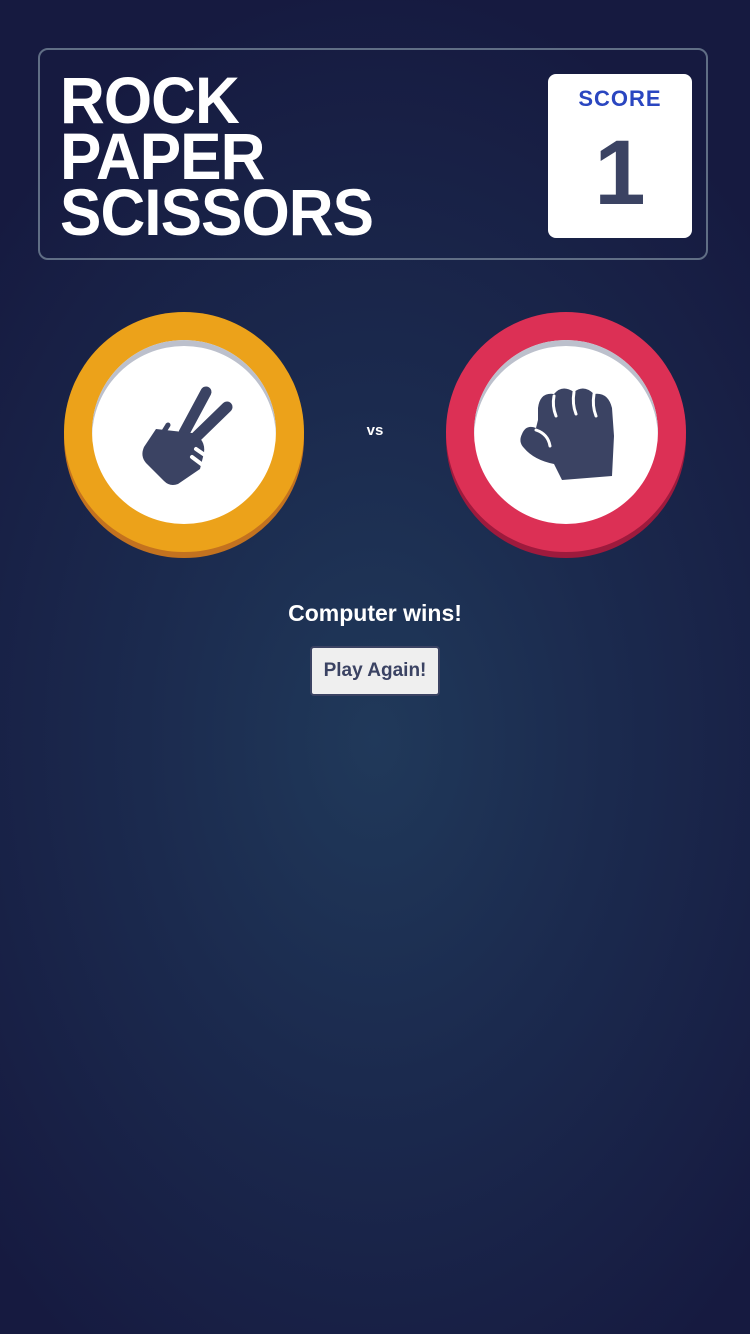 This screenshot has height=1334, width=750. I want to click on play-again-button: Play Again!, so click(375, 671).